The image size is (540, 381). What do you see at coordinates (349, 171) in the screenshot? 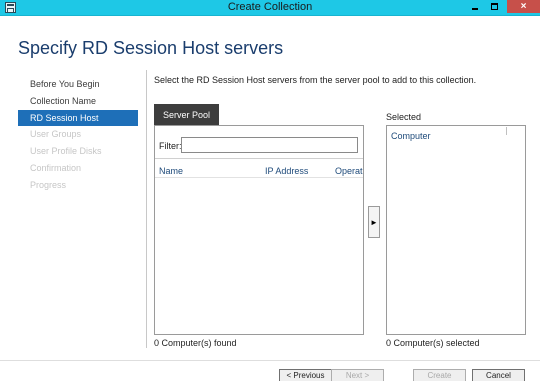
I see `column-header-operating-system: Operat` at bounding box center [349, 171].